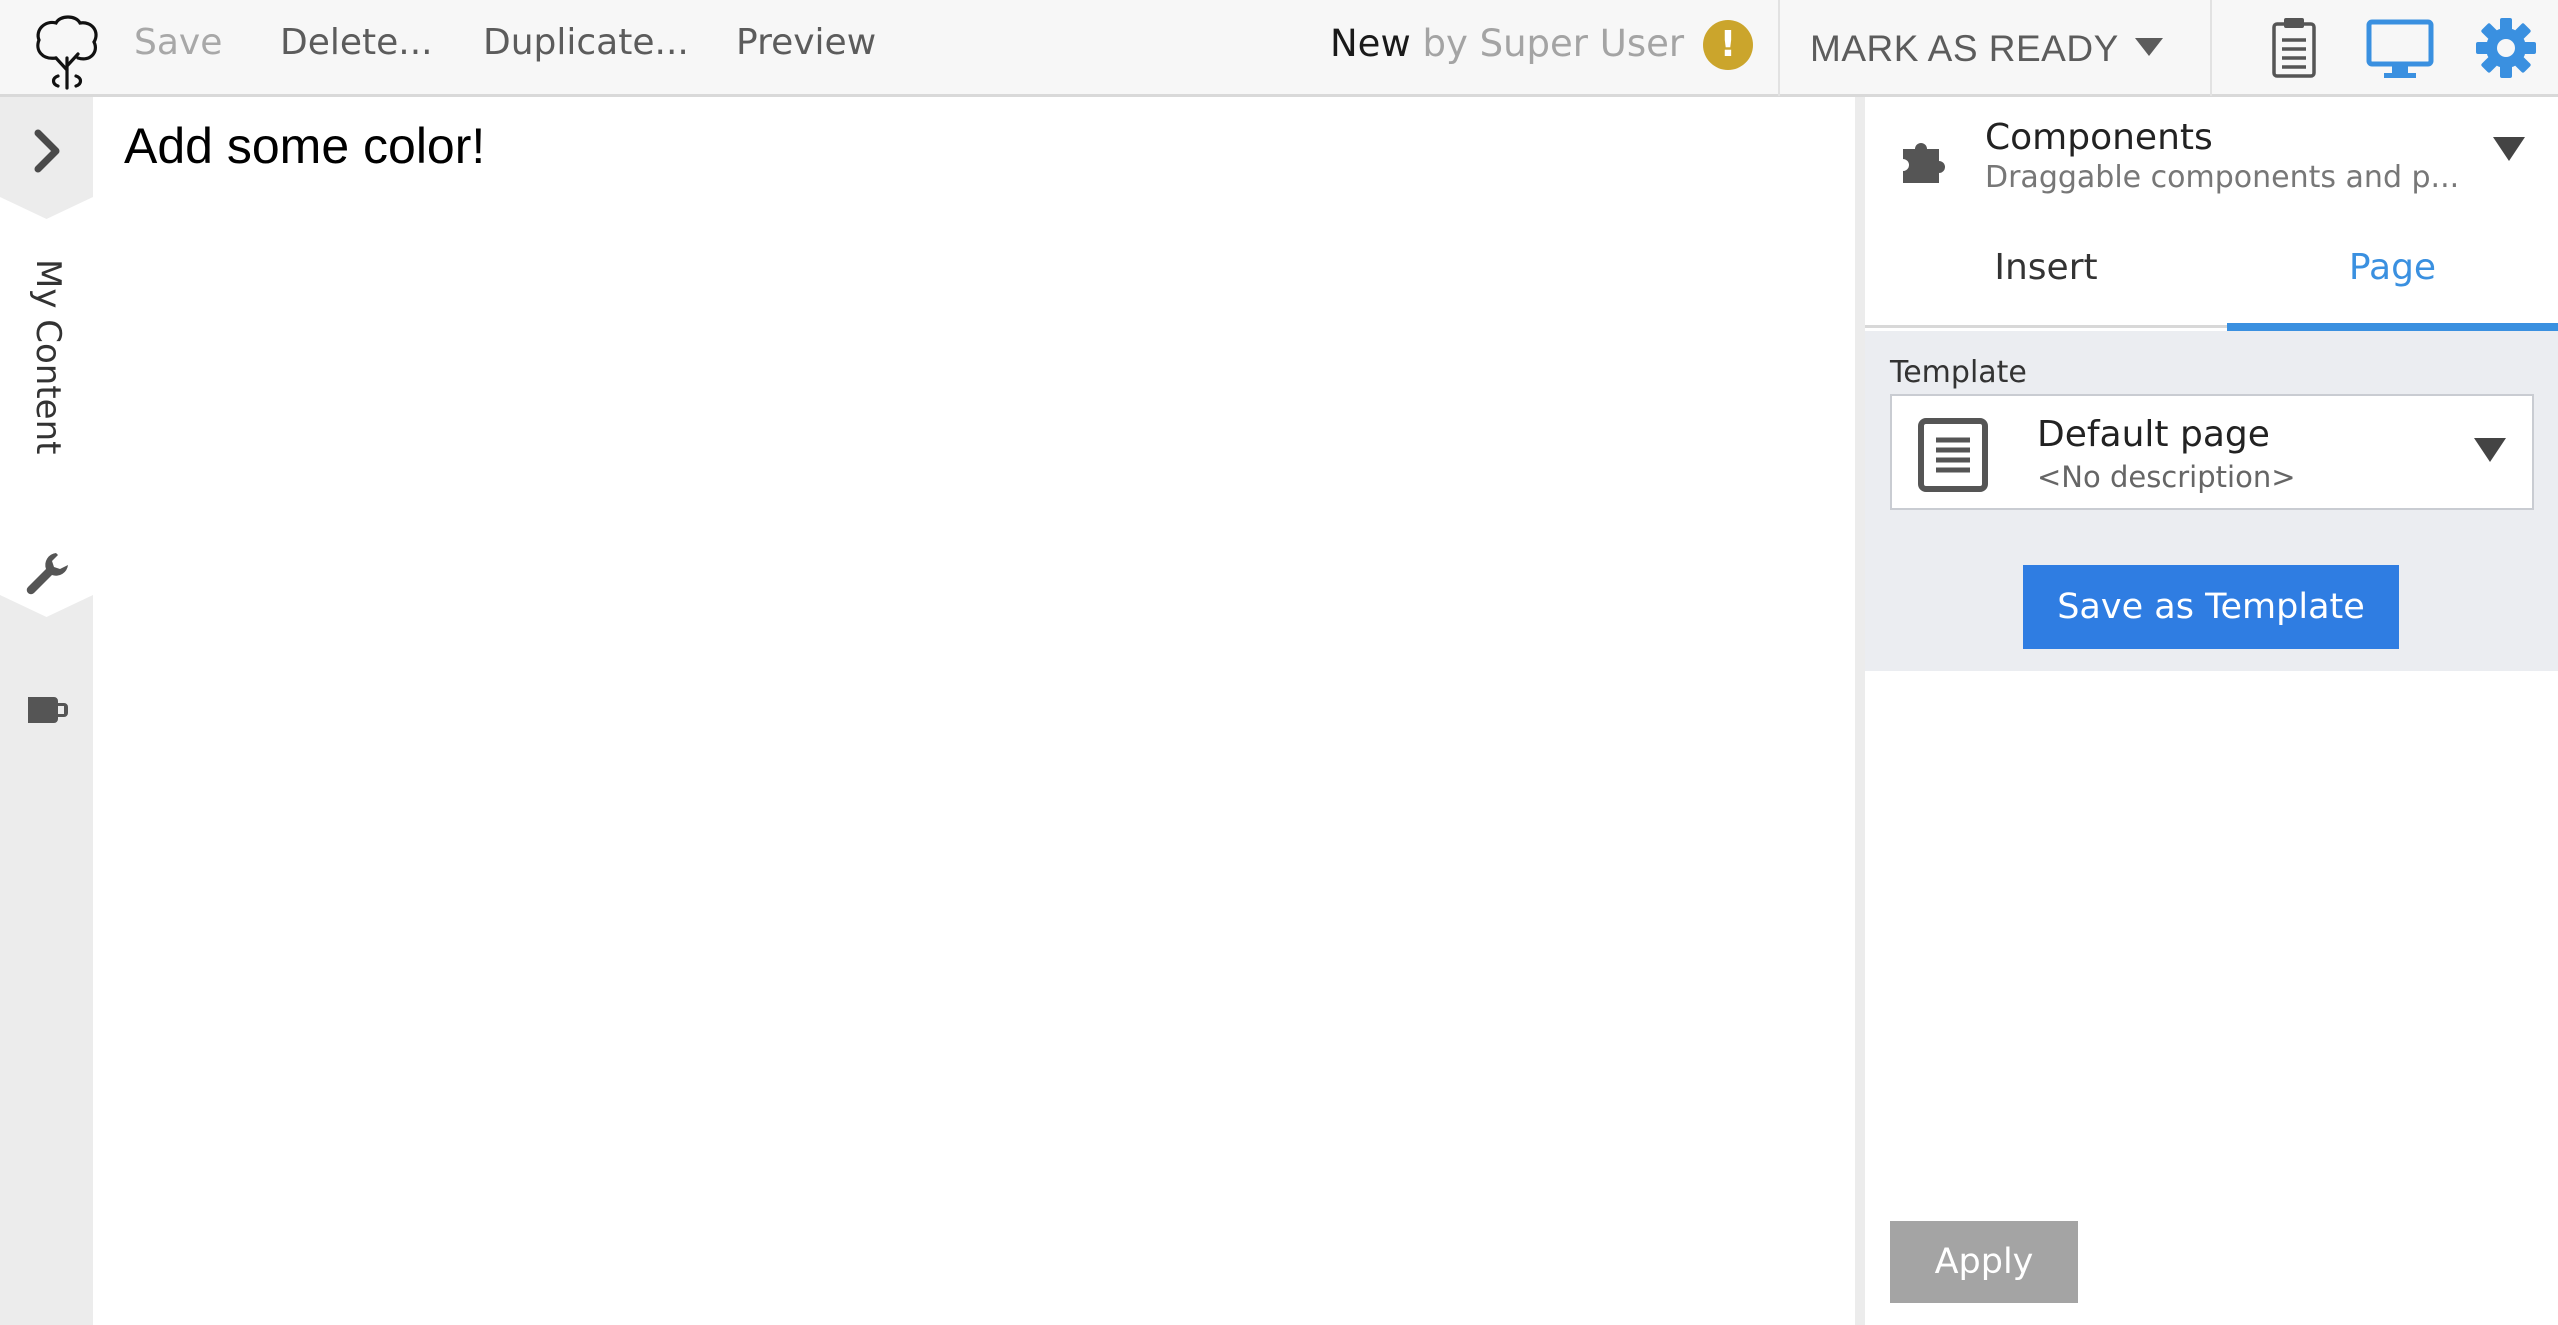 The image size is (2558, 1325). Describe the element at coordinates (47, 572) in the screenshot. I see `wrench-icon` at that location.